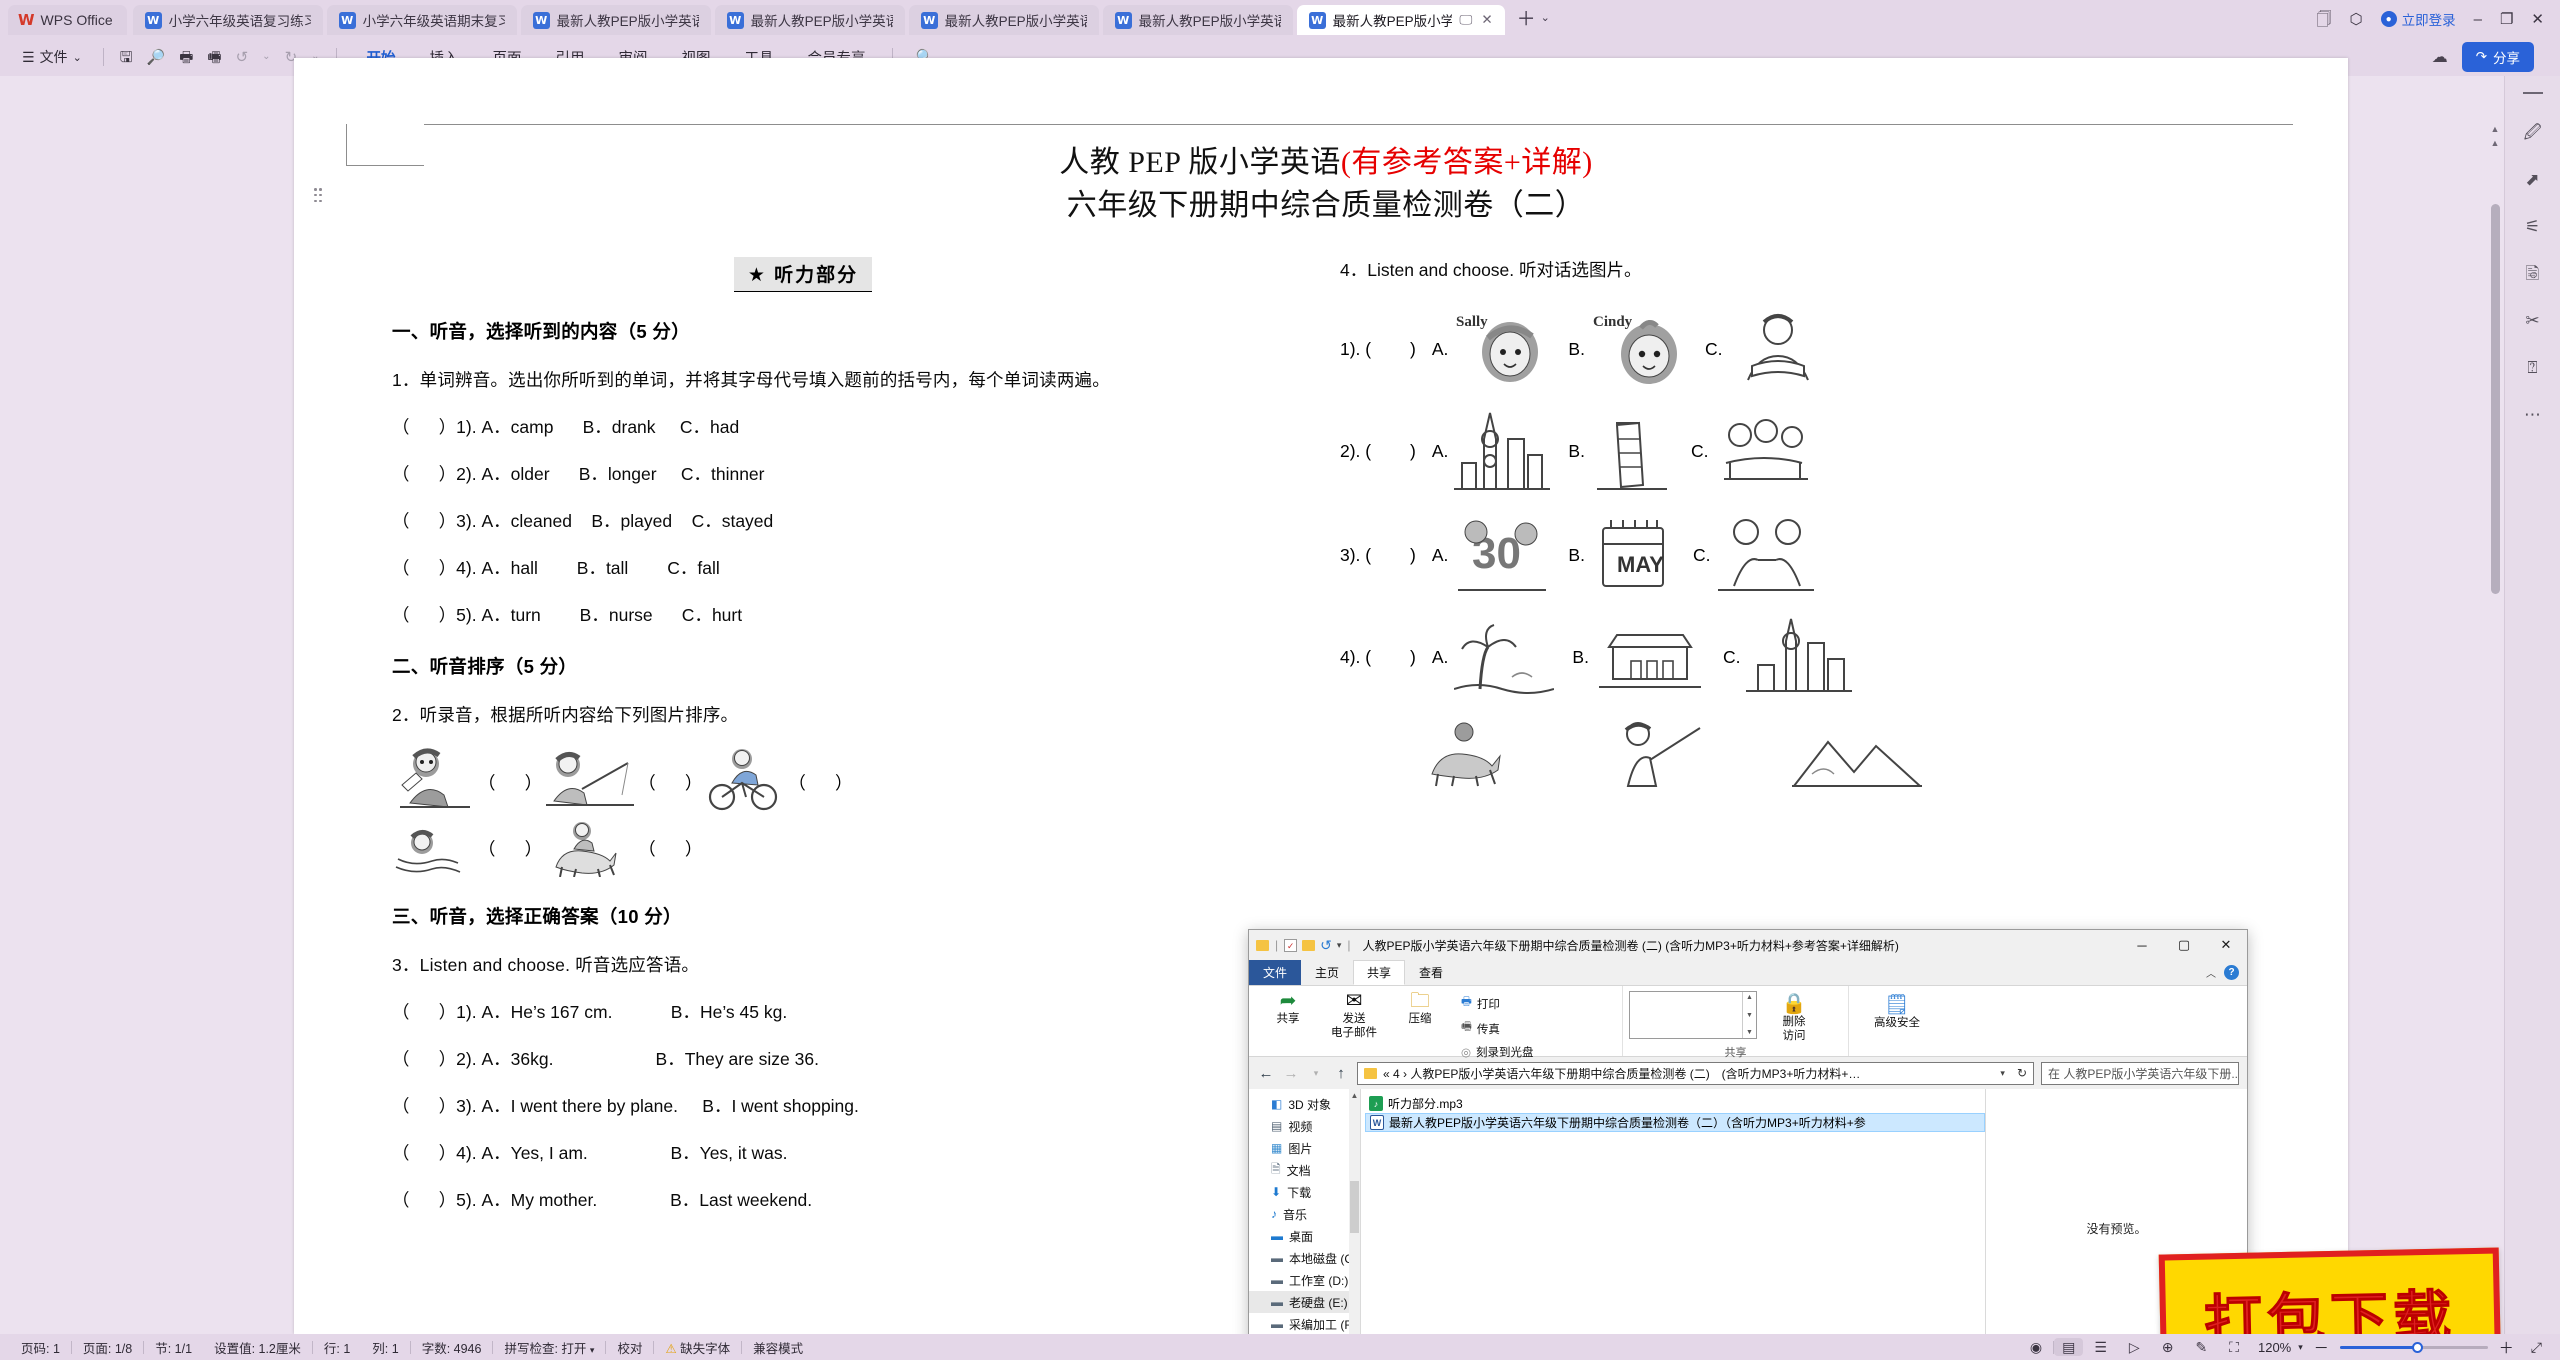 Image resolution: width=2560 pixels, height=1360 pixels. What do you see at coordinates (227, 20) in the screenshot?
I see `document-tab-1: W 小学六年级英语复习练习.docx` at bounding box center [227, 20].